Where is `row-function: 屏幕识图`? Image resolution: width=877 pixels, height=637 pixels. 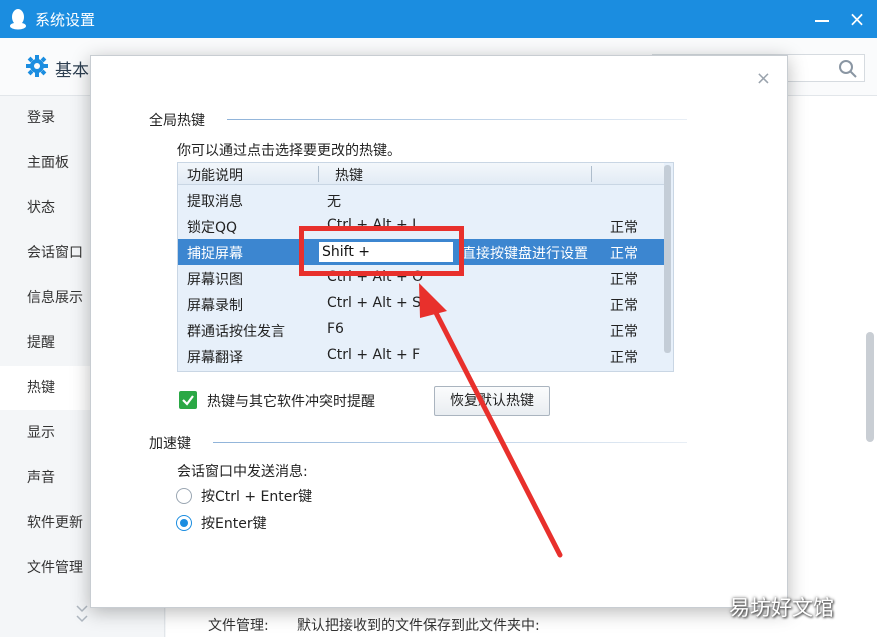
row-function: 屏幕识图 is located at coordinates (215, 280).